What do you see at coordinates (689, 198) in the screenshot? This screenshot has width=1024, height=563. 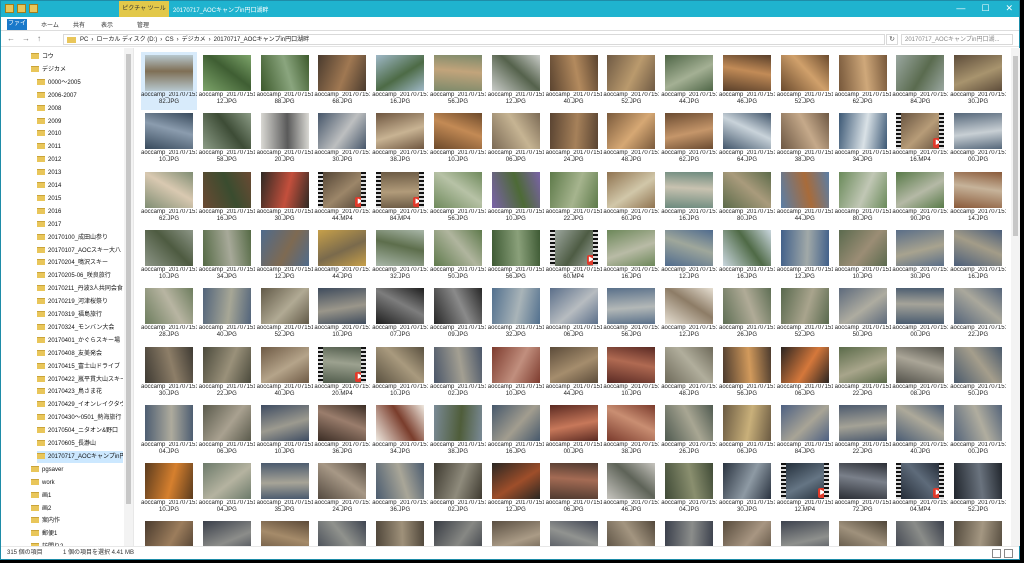 I see `file-item: aoccamp_20170715155616.JPG` at bounding box center [689, 198].